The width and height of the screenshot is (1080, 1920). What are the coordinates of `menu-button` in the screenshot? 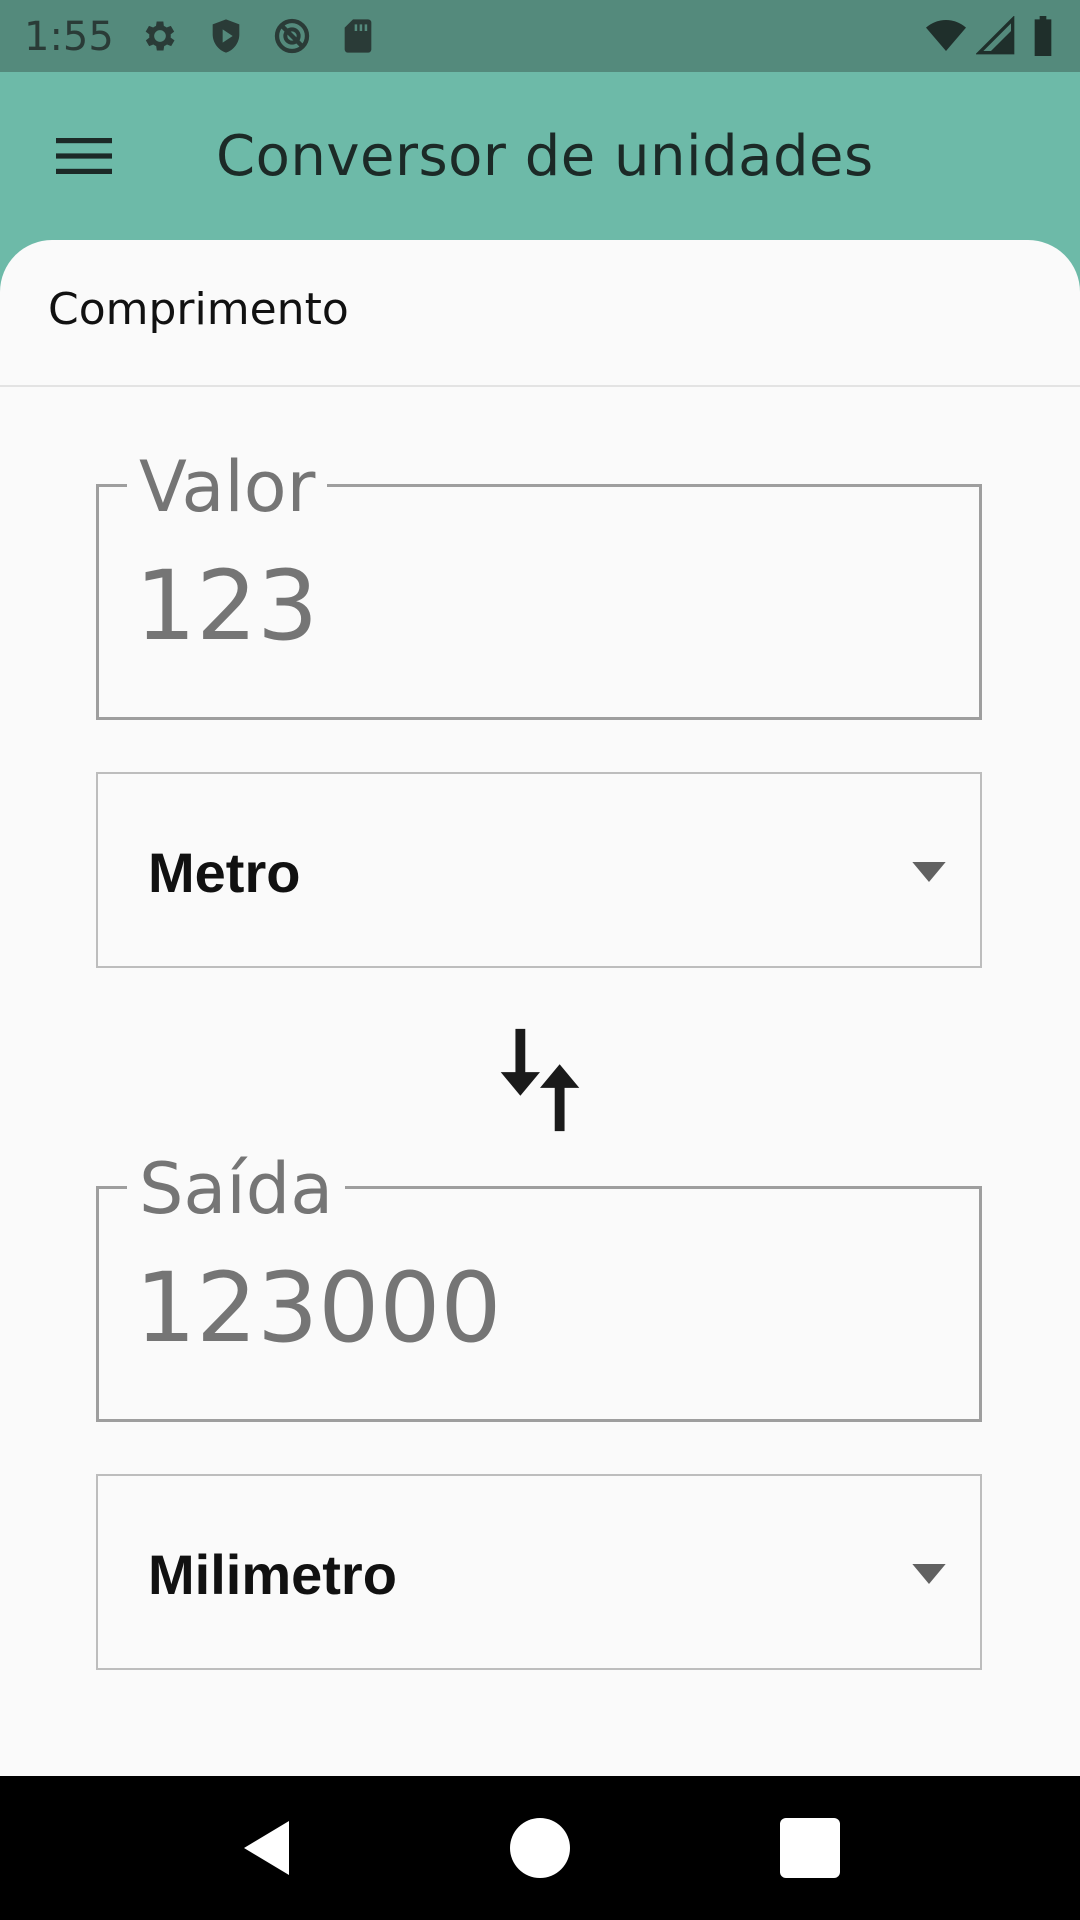 It's located at (84, 156).